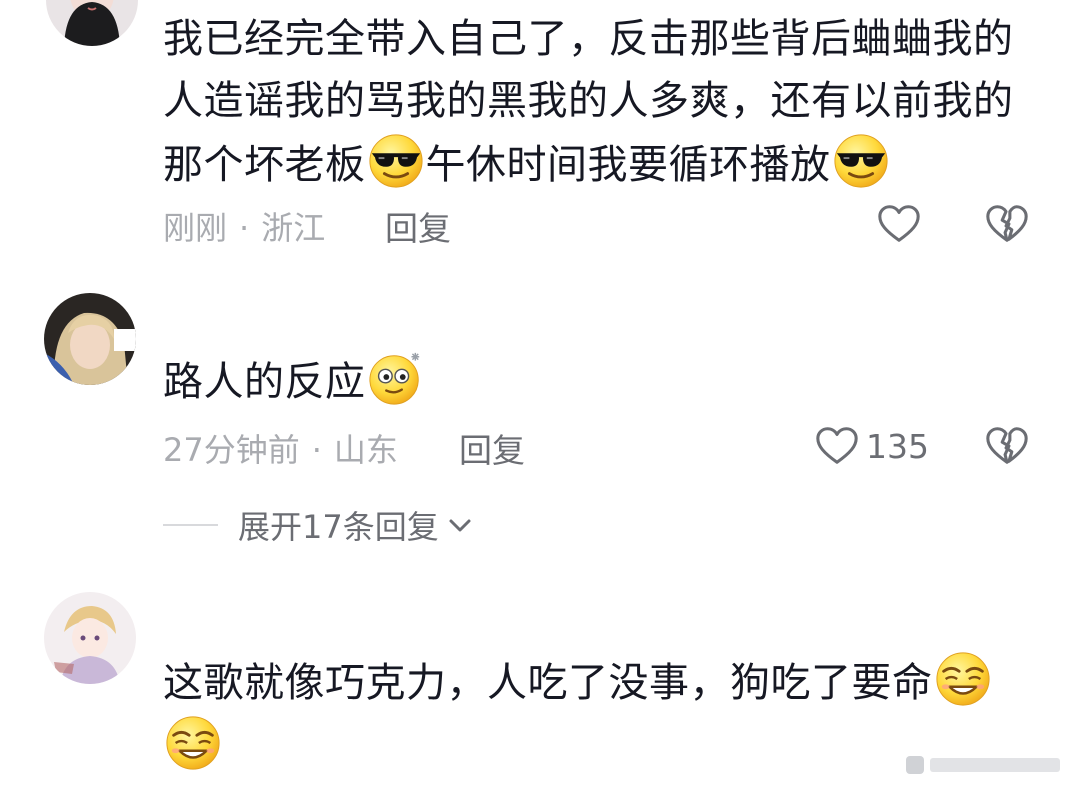 Image resolution: width=1080 pixels, height=792 pixels. I want to click on expand-replies-label: 展开17条回复, so click(338, 527).